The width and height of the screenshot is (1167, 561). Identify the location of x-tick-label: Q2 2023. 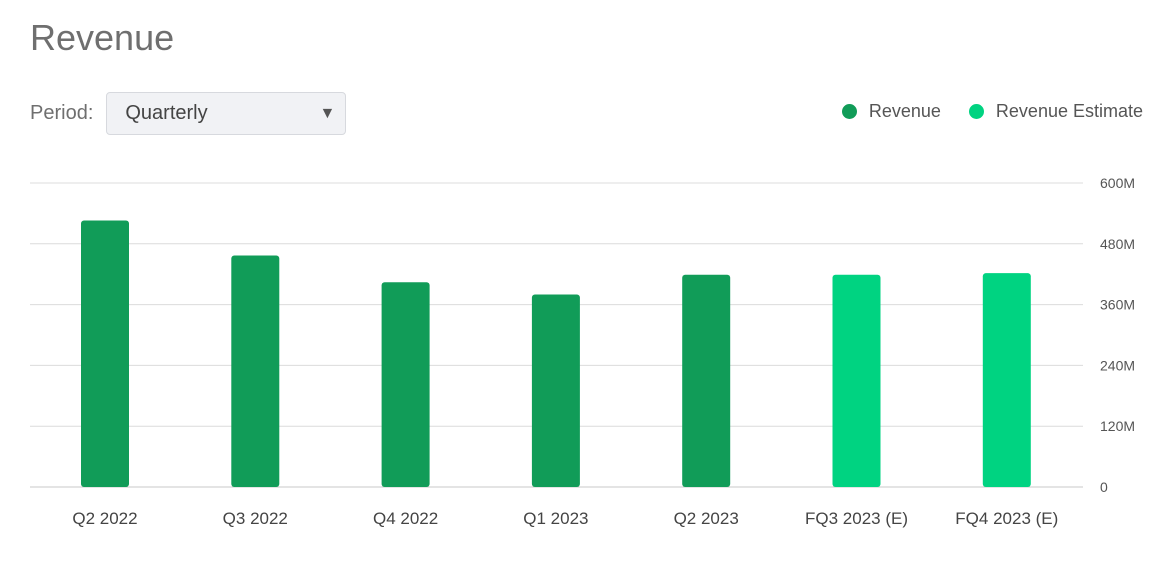
(706, 518).